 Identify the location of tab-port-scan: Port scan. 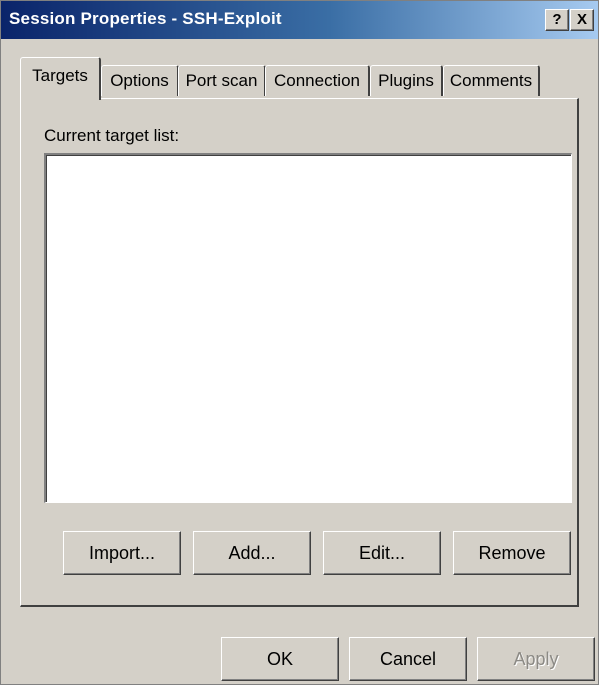
(222, 80).